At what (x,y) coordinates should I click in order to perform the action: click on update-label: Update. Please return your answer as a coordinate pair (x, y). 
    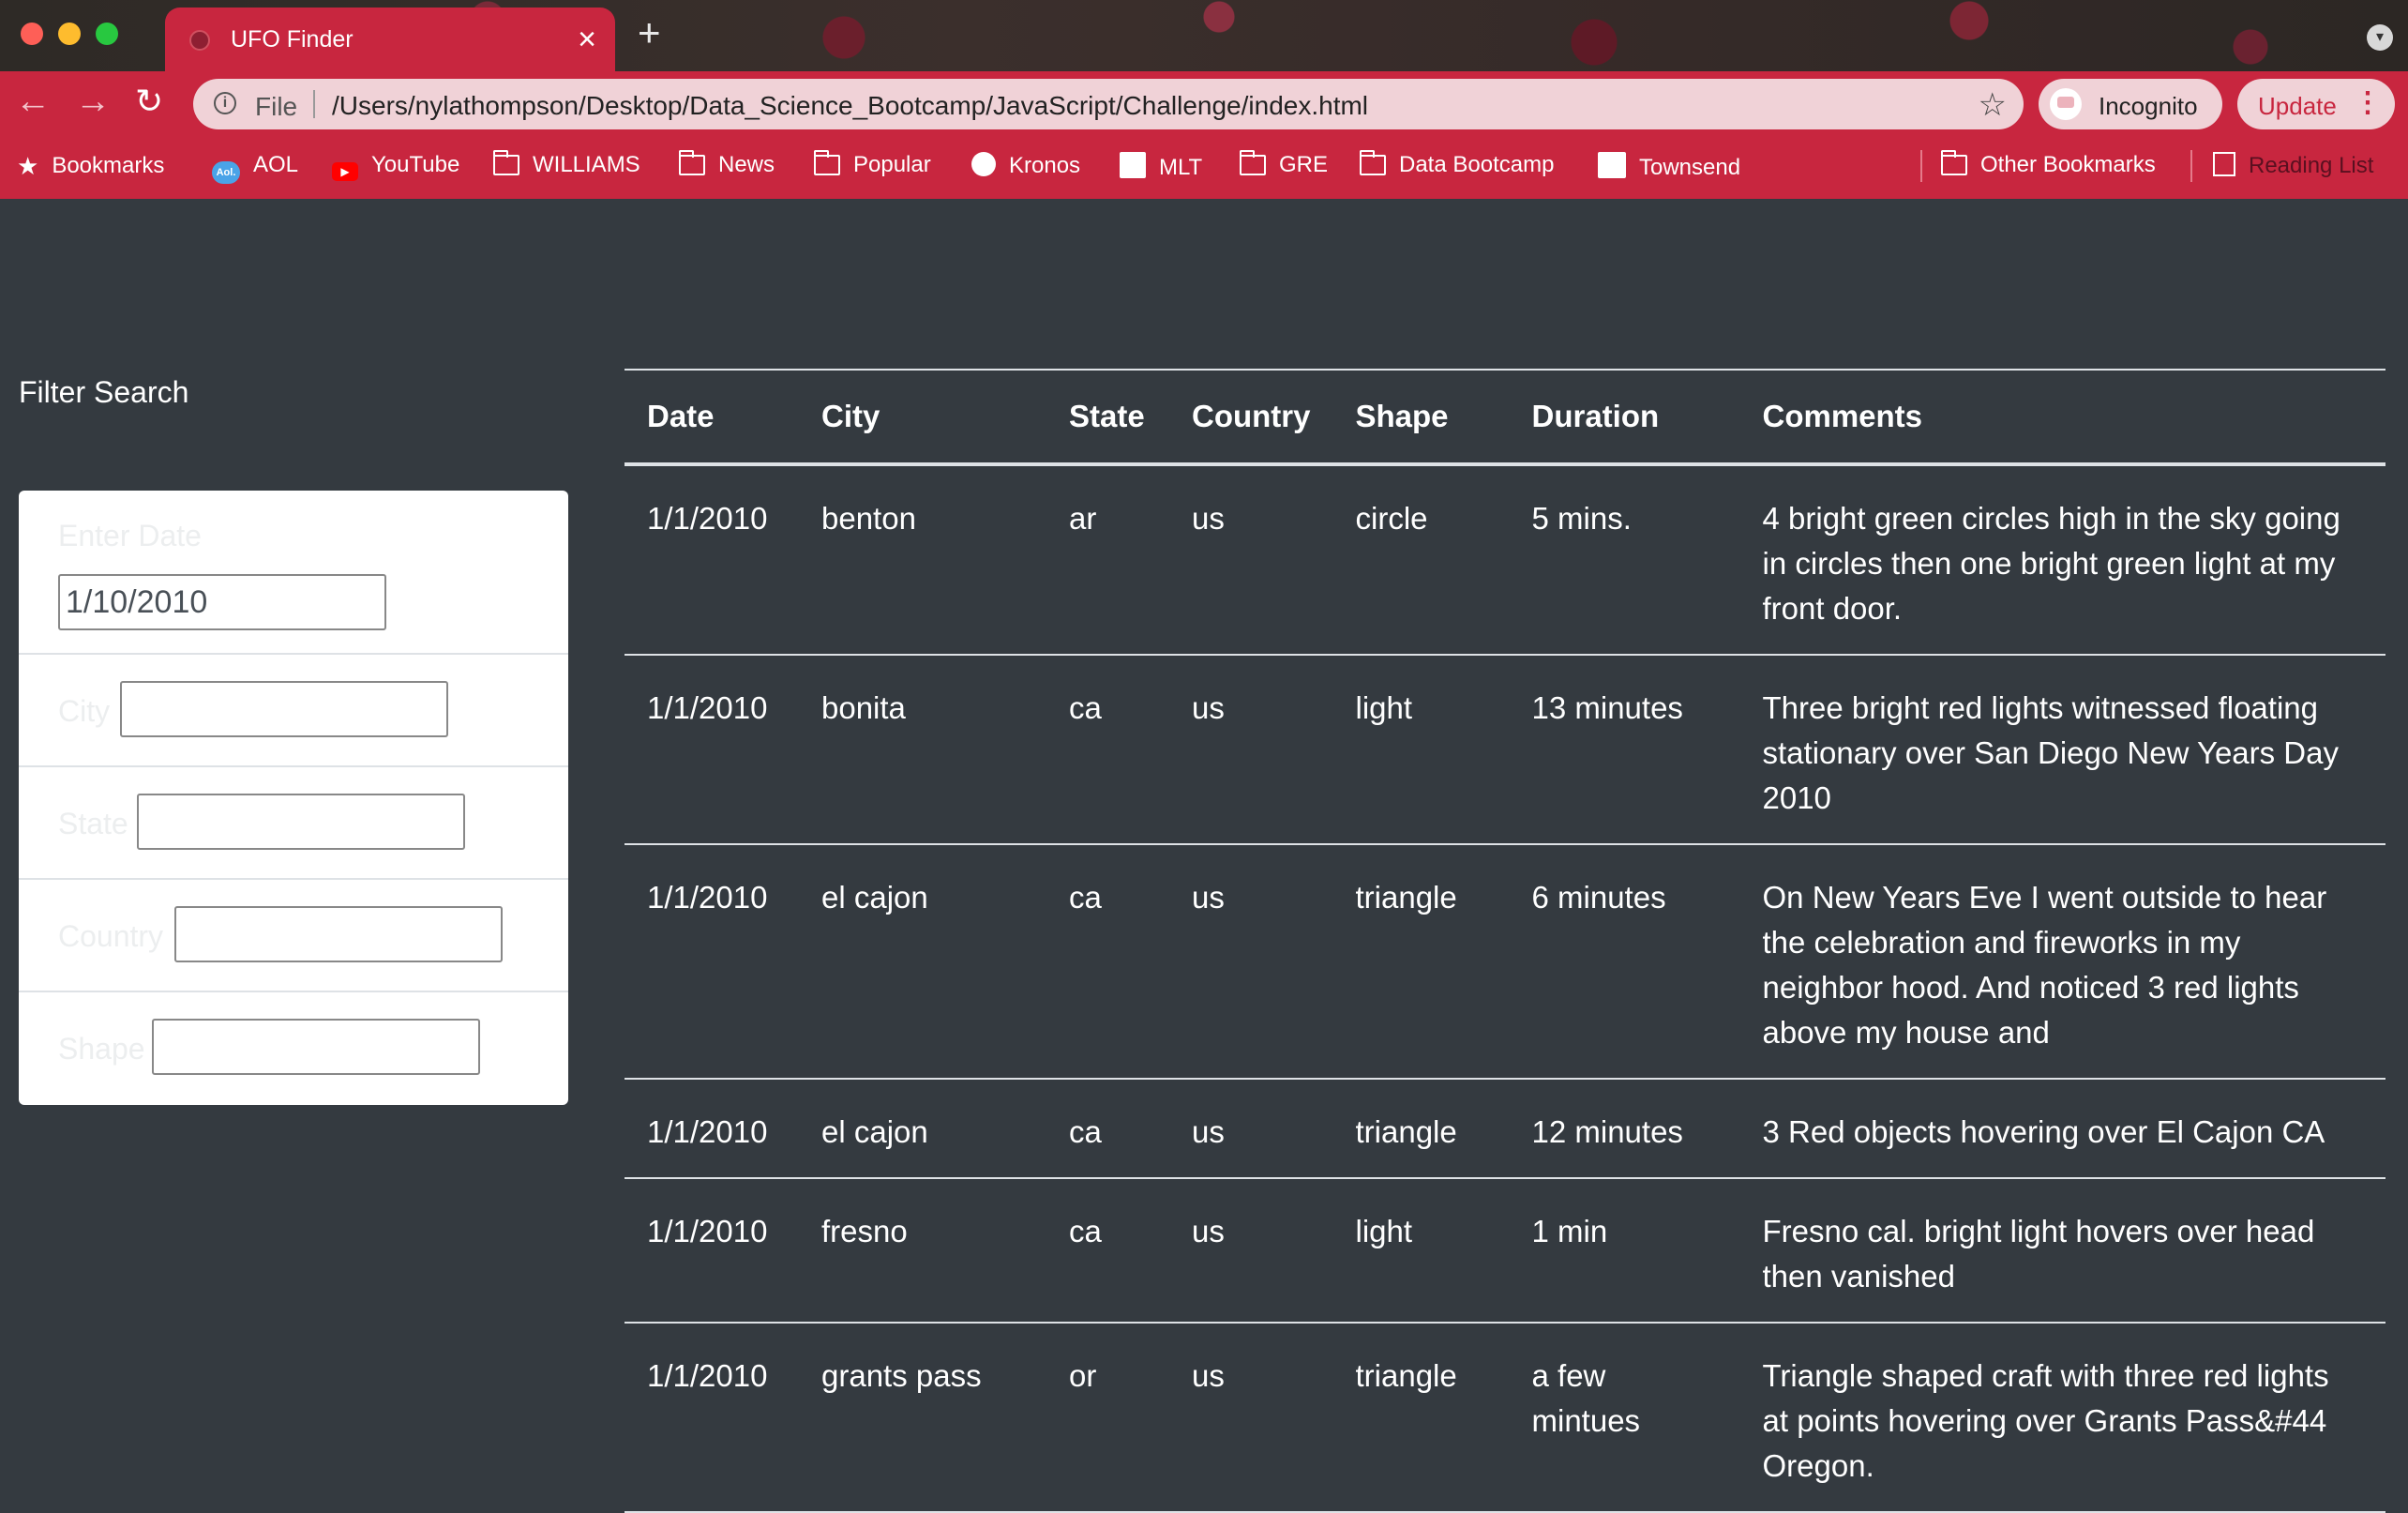
    Looking at the image, I should click on (2297, 106).